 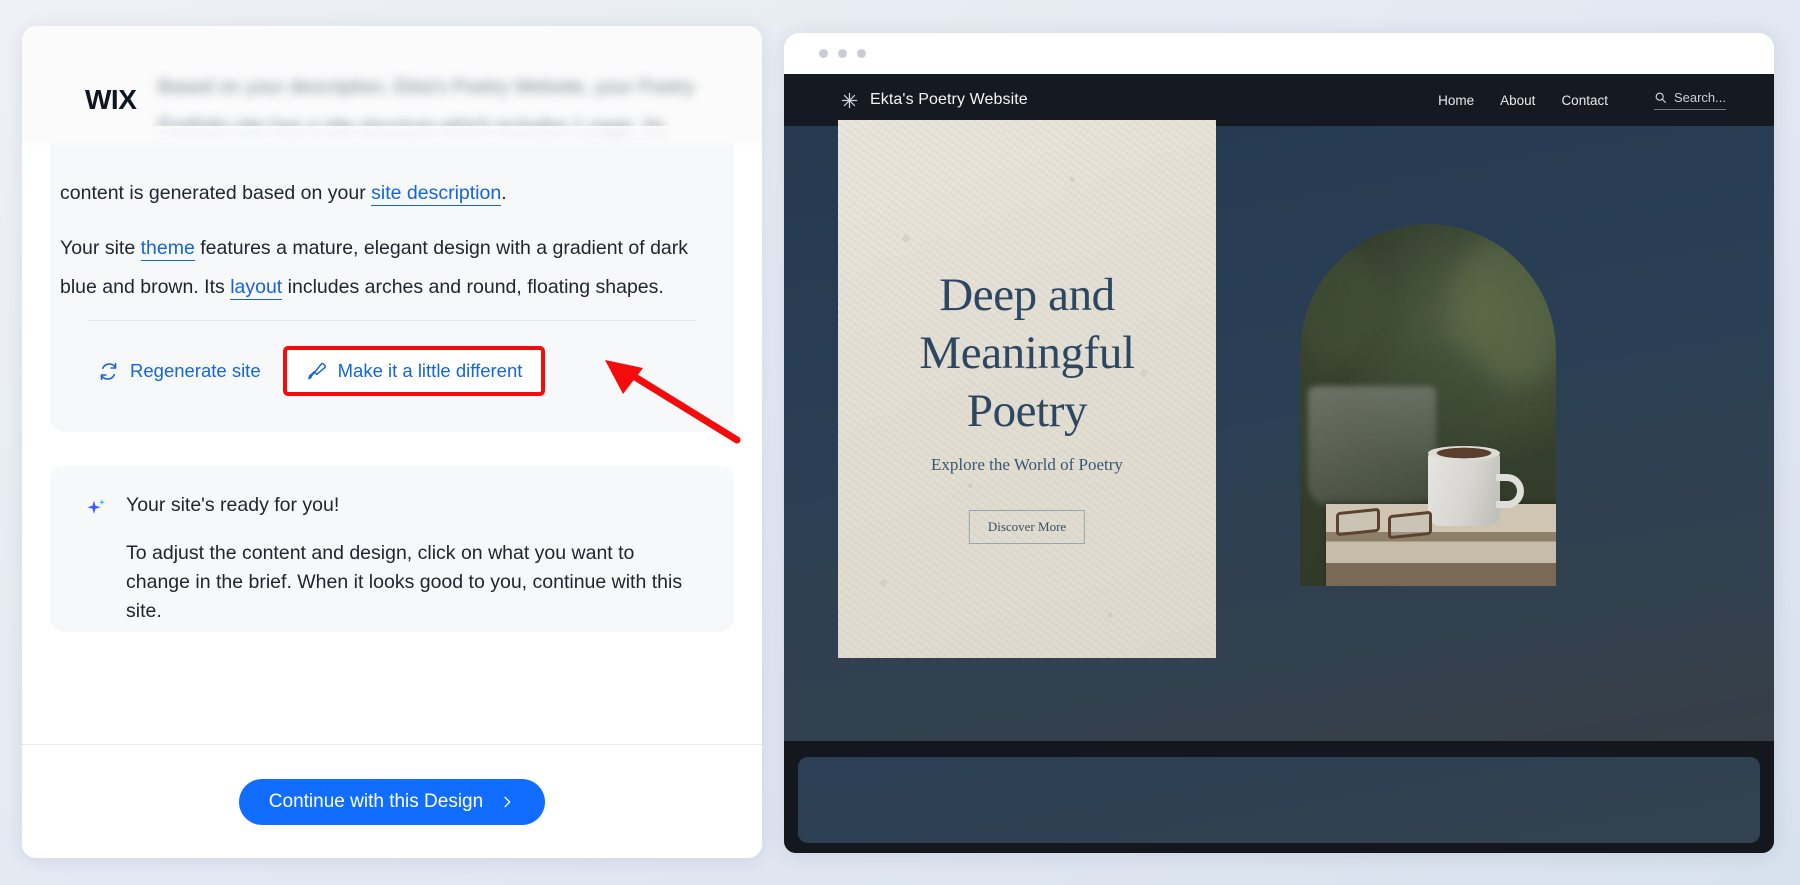 I want to click on make-it-different-label: Make it a little different, so click(x=430, y=370).